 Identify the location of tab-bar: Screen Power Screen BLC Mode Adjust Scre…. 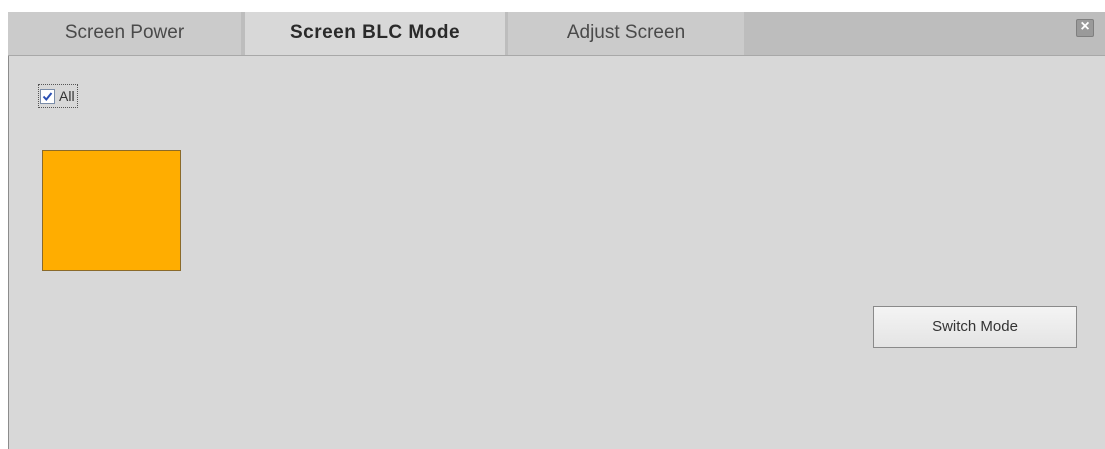
(556, 34).